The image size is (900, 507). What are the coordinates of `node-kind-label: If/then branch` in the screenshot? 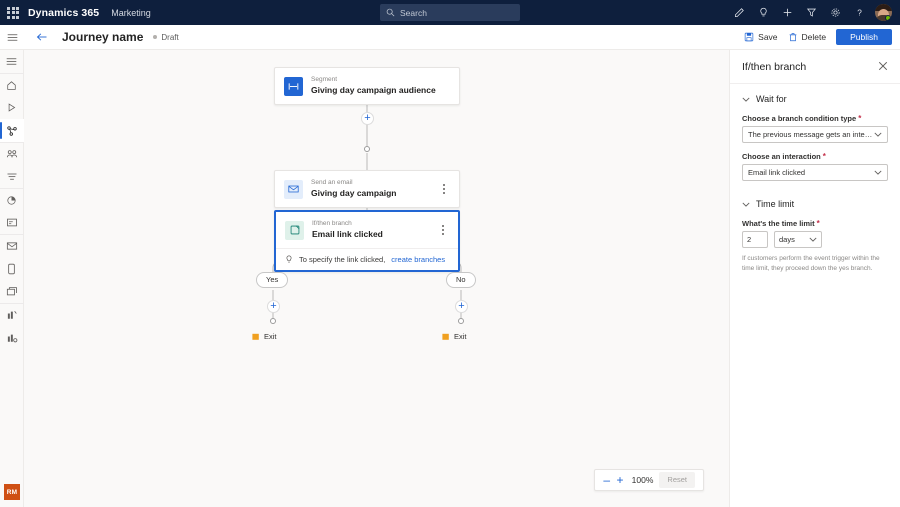 It's located at (332, 223).